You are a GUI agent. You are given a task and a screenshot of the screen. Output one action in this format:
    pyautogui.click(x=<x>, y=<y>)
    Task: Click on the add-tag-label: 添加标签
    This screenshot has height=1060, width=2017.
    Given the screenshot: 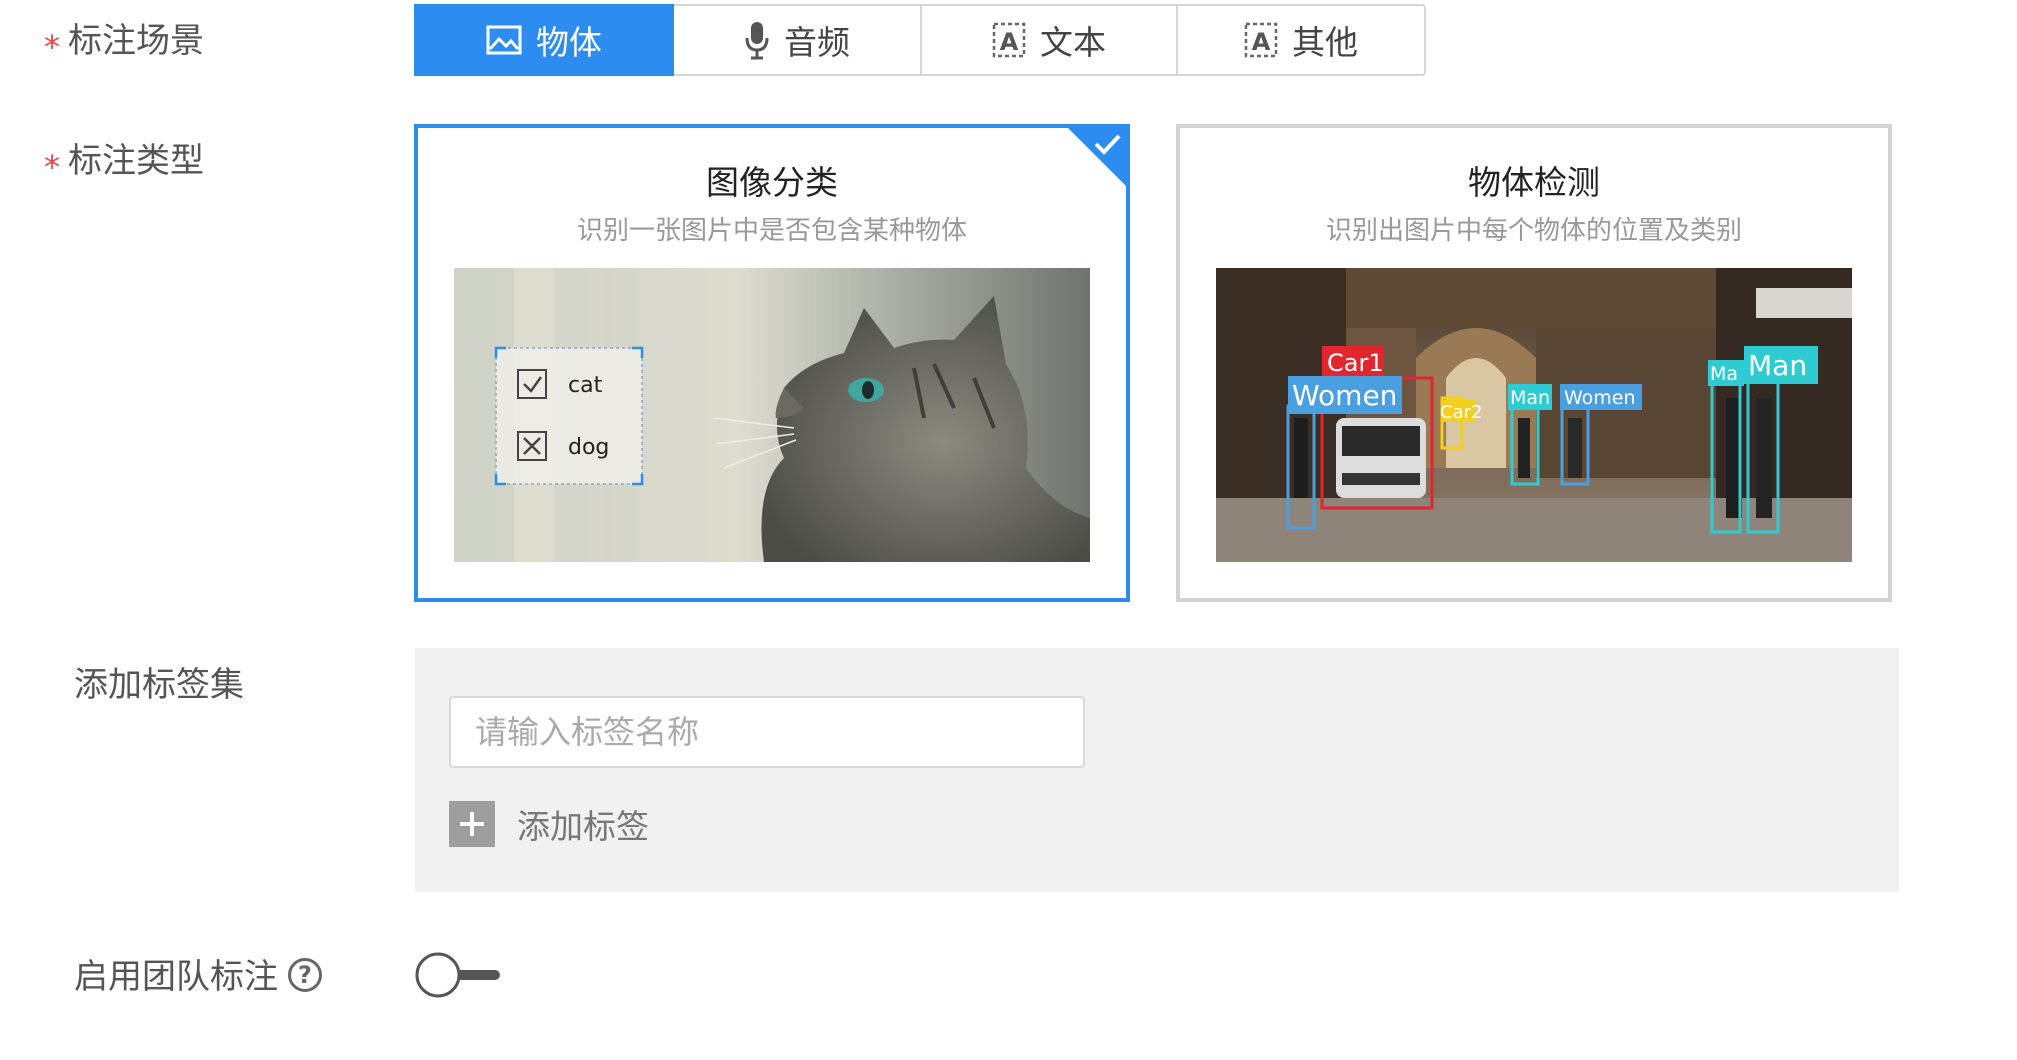 What is the action you would take?
    pyautogui.click(x=583, y=826)
    